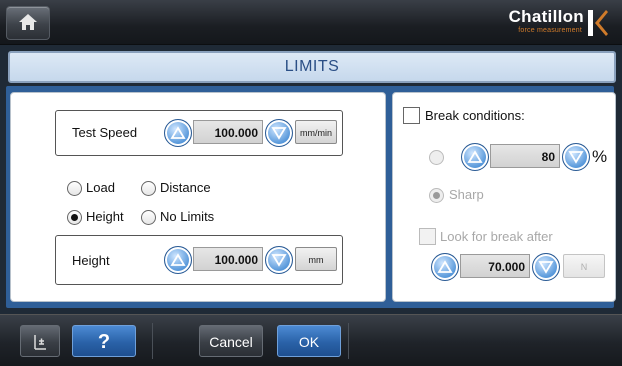 The height and width of the screenshot is (366, 622). I want to click on page-title: LIMITS, so click(312, 66).